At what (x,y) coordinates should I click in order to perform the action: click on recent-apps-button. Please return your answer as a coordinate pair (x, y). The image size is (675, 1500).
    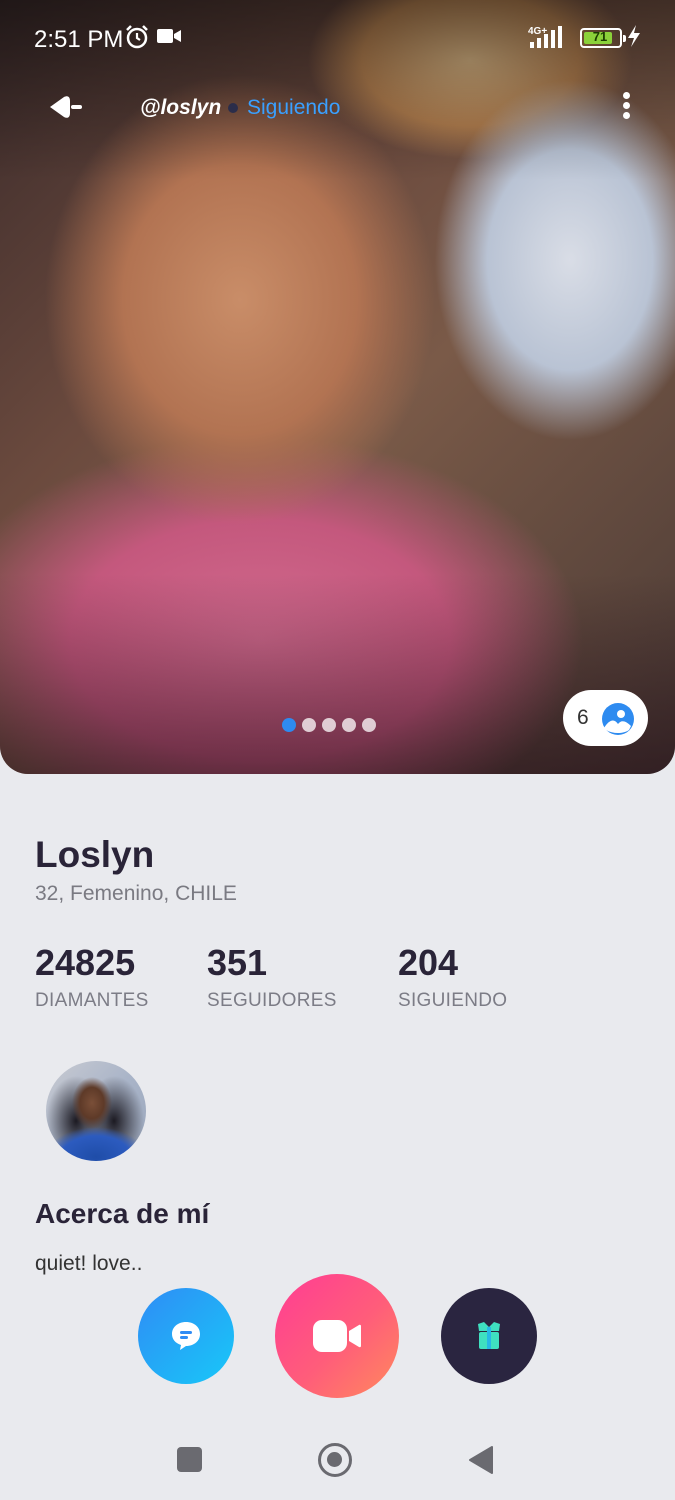
    Looking at the image, I should click on (189, 1459).